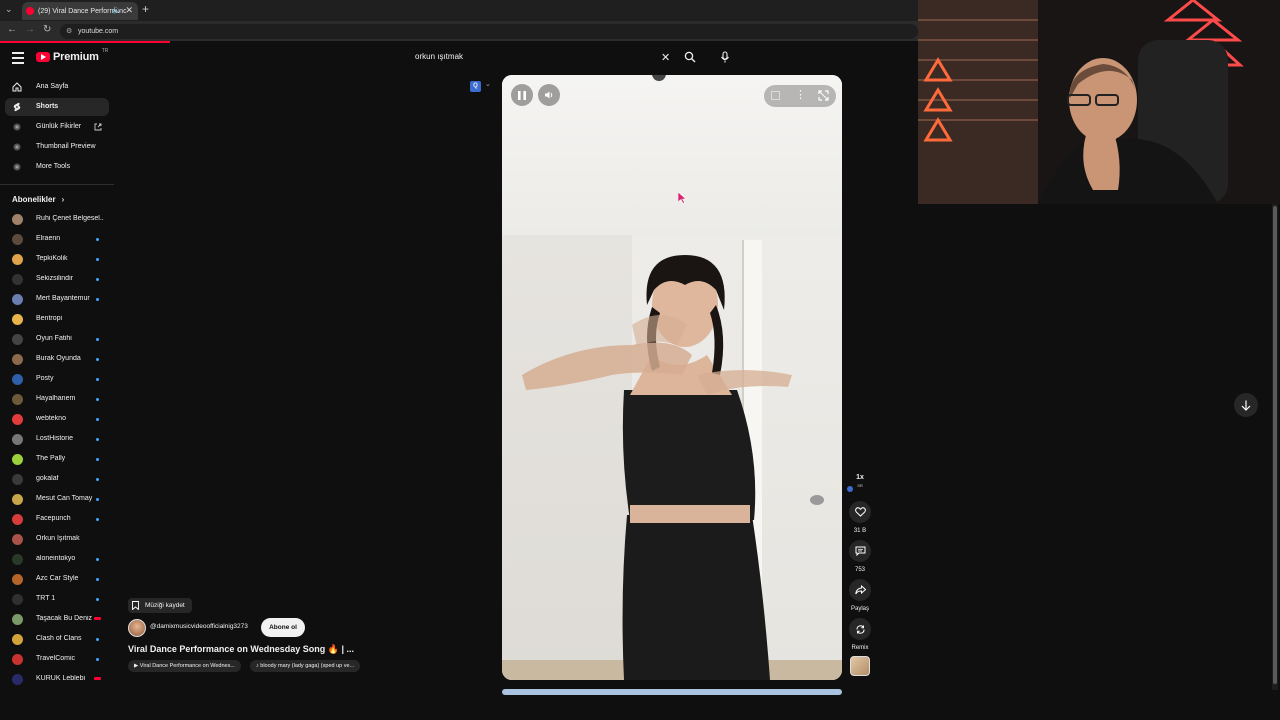  What do you see at coordinates (488, 84) in the screenshot?
I see `chevron-down-icon: ⌄` at bounding box center [488, 84].